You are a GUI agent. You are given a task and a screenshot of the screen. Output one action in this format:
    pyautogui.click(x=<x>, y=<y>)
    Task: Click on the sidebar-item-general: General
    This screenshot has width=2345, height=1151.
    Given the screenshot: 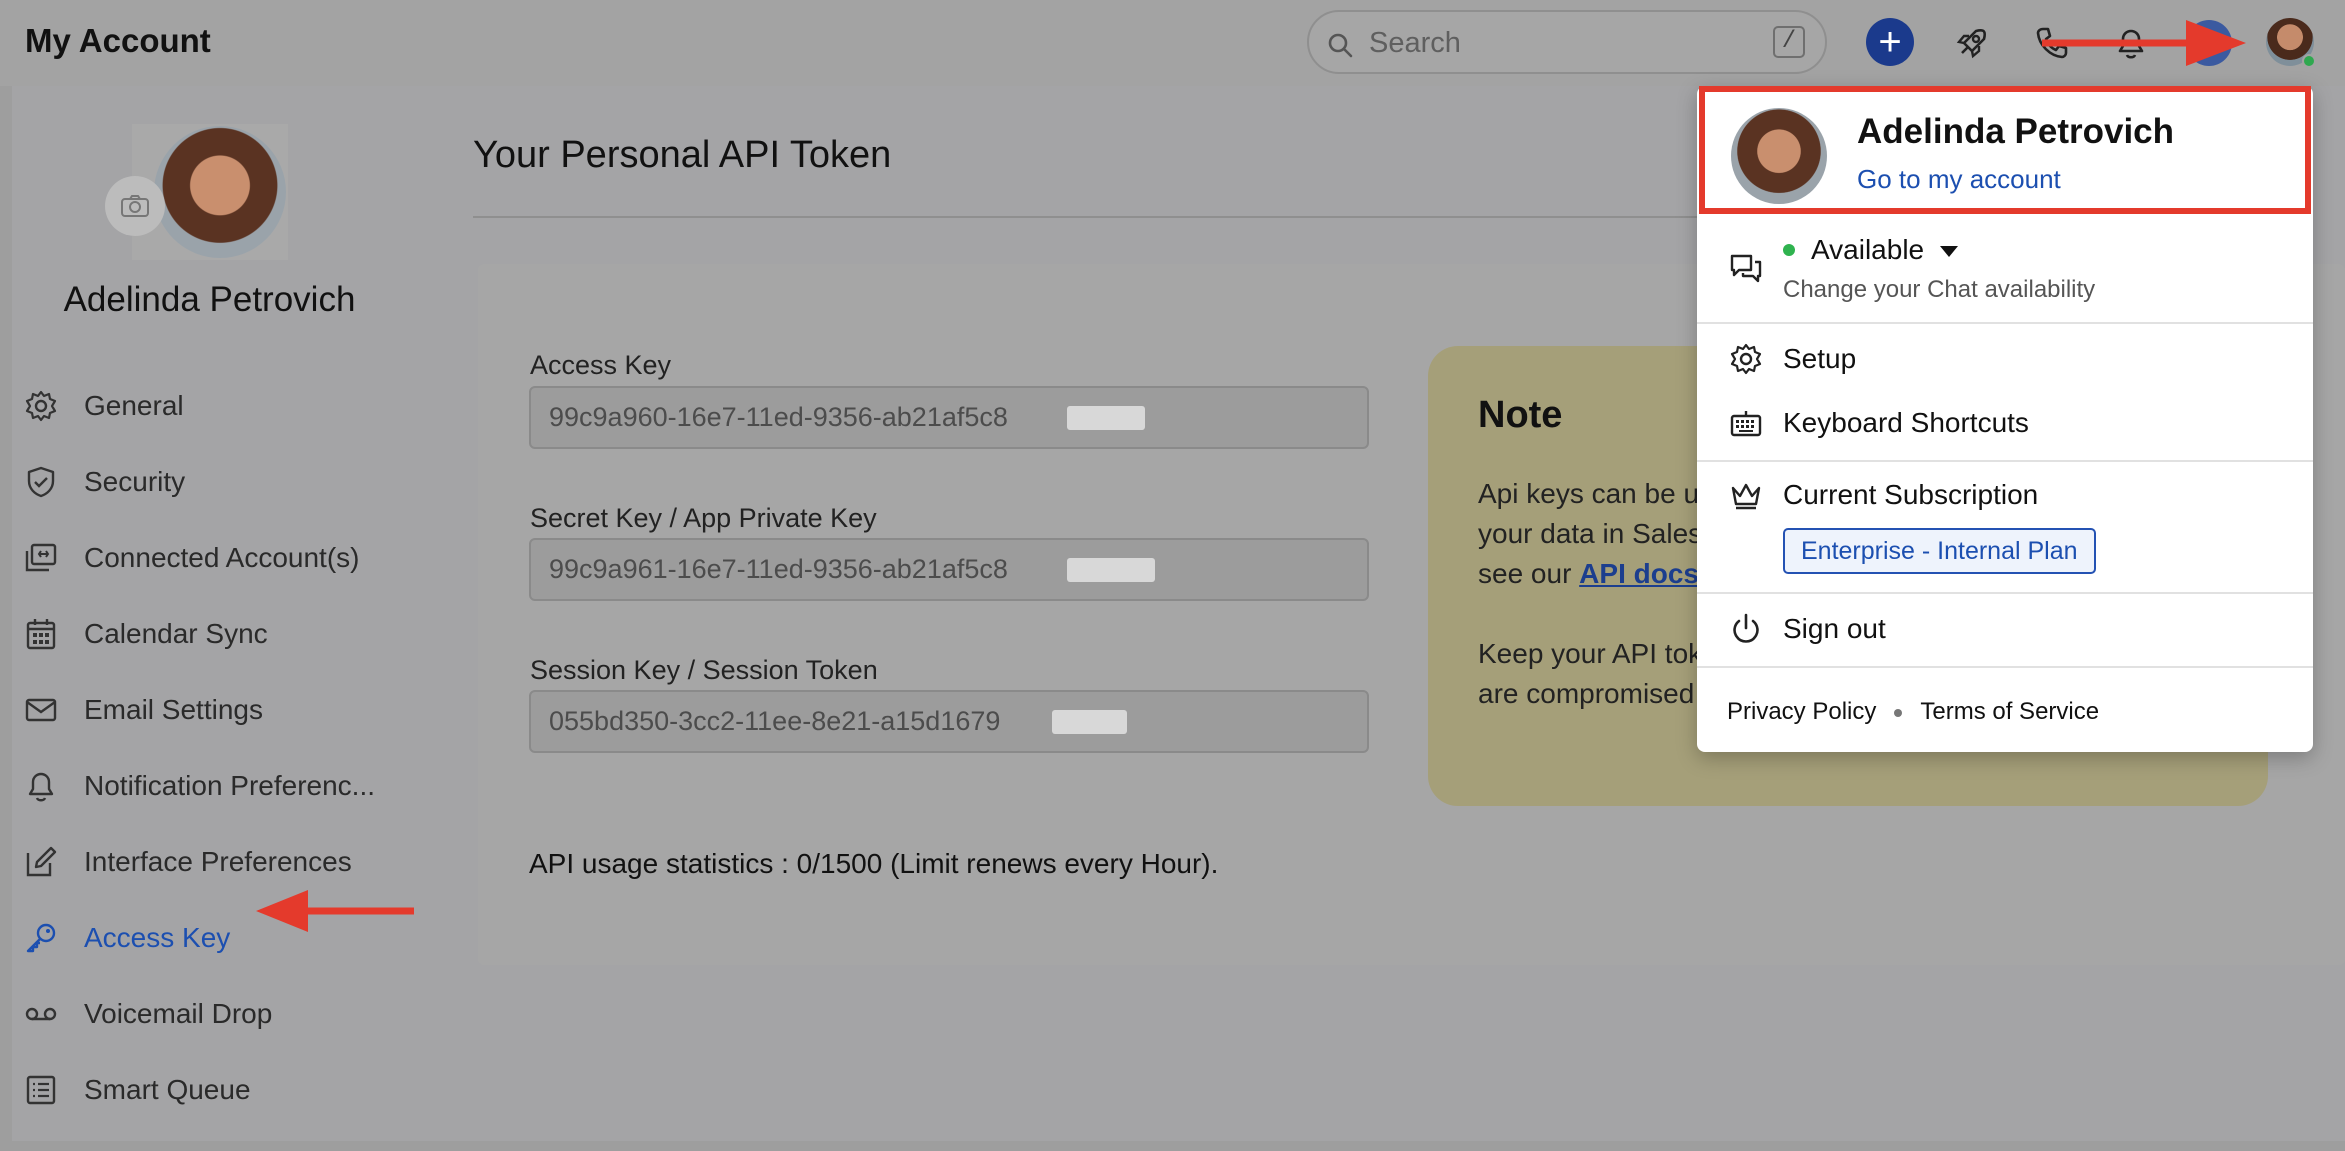 What is the action you would take?
    pyautogui.click(x=232, y=406)
    